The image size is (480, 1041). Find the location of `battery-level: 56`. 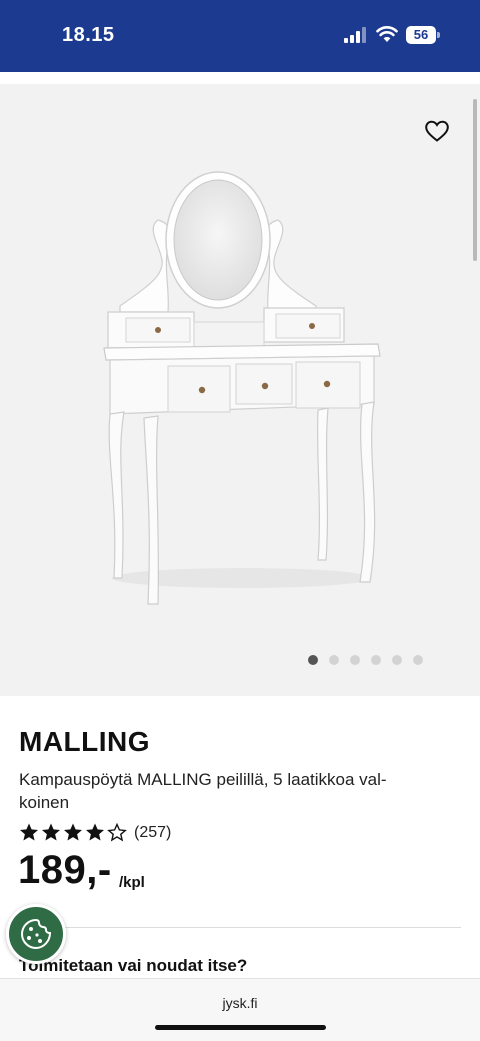

battery-level: 56 is located at coordinates (421, 35).